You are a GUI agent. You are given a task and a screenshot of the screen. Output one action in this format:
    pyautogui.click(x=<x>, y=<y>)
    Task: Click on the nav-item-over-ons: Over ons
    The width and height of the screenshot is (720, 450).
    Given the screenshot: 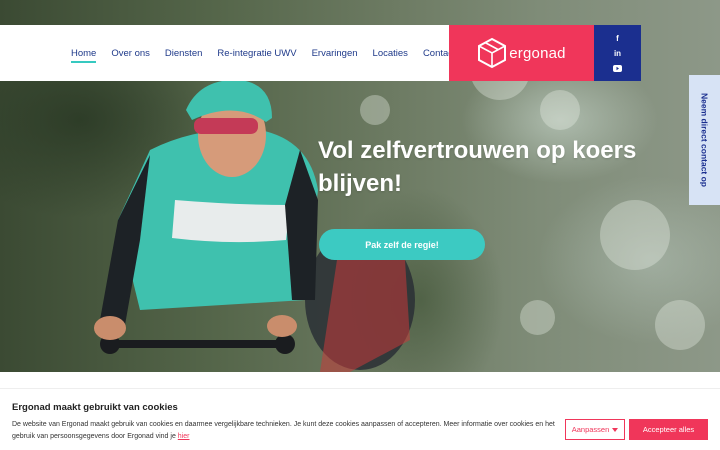 What is the action you would take?
    pyautogui.click(x=130, y=53)
    